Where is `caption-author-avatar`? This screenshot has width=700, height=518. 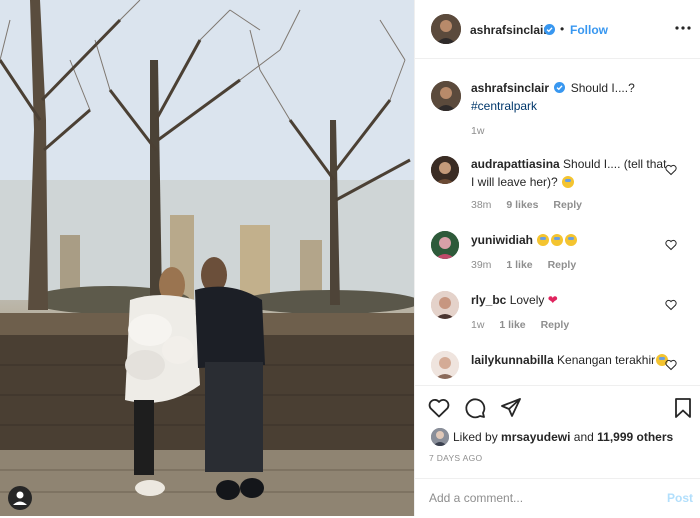
caption-author-avatar is located at coordinates (446, 96).